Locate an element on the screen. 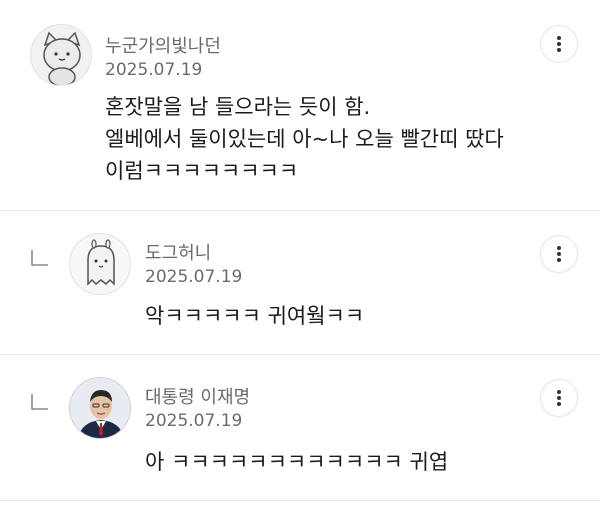 This screenshot has height=511, width=600. person-photo-avatar-icon is located at coordinates (100, 408).